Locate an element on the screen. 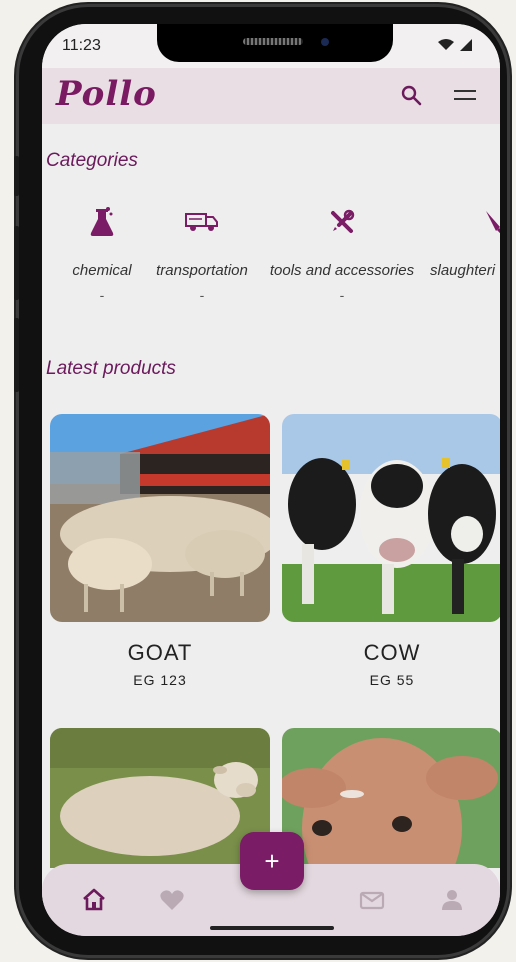  volume-up-button is located at coordinates (16, 263).